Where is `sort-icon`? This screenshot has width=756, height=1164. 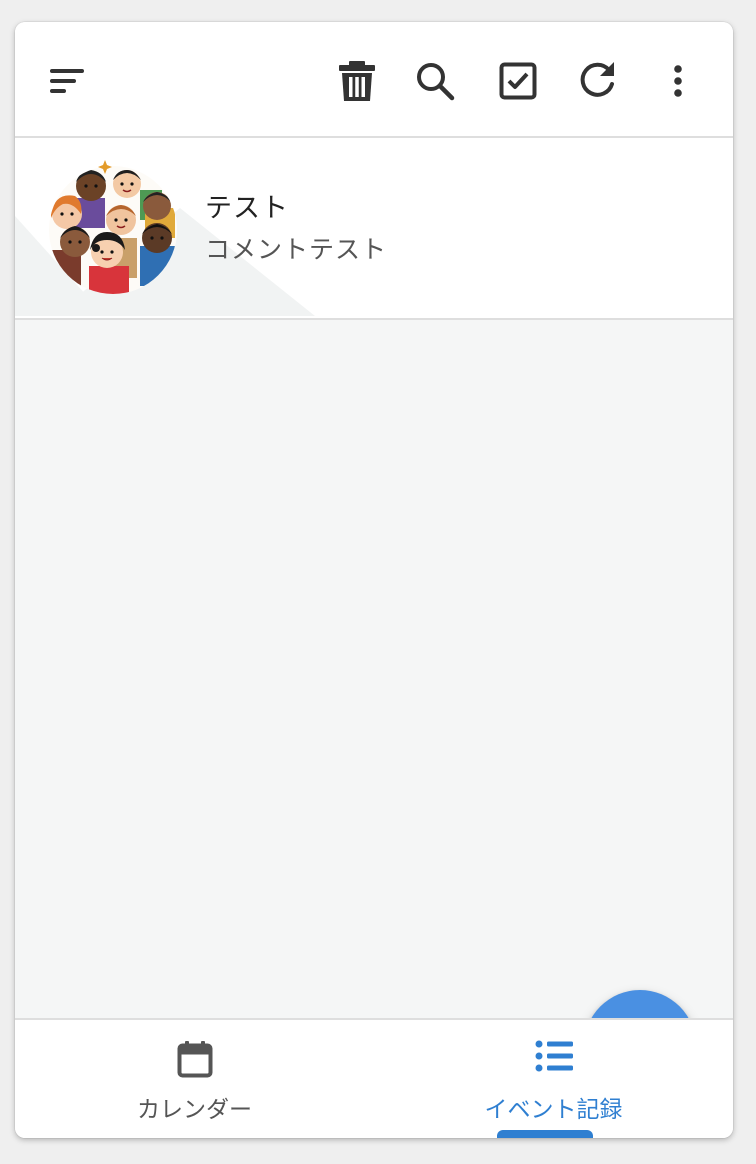
sort-icon is located at coordinates (67, 81).